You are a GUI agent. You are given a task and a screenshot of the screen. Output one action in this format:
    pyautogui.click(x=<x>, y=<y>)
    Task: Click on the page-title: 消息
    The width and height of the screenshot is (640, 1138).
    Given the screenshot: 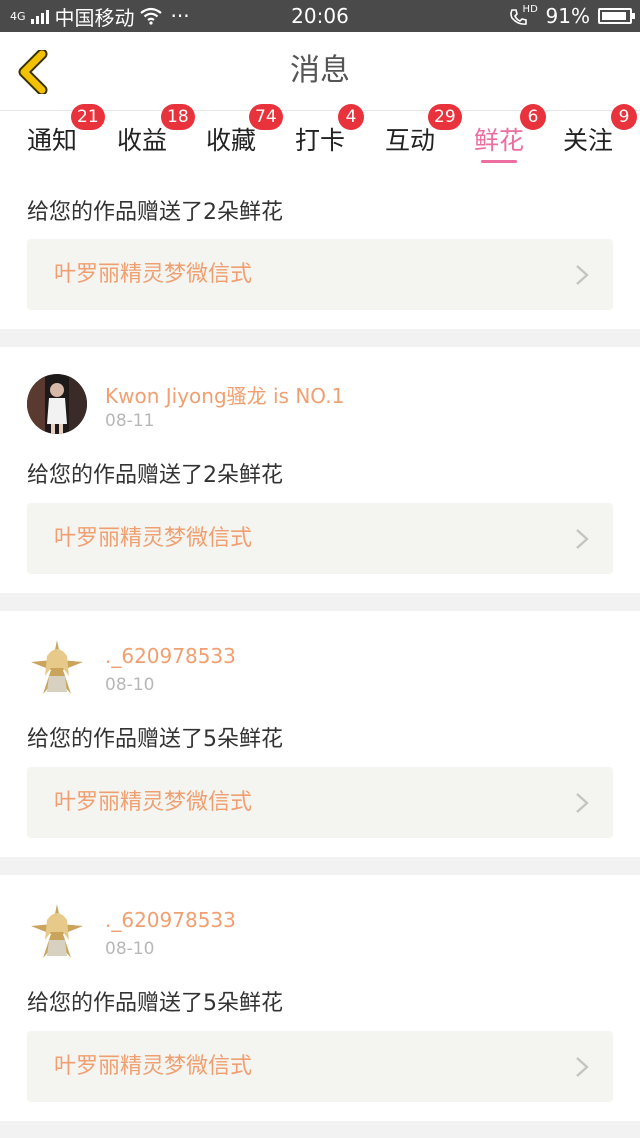 What is the action you would take?
    pyautogui.click(x=320, y=70)
    